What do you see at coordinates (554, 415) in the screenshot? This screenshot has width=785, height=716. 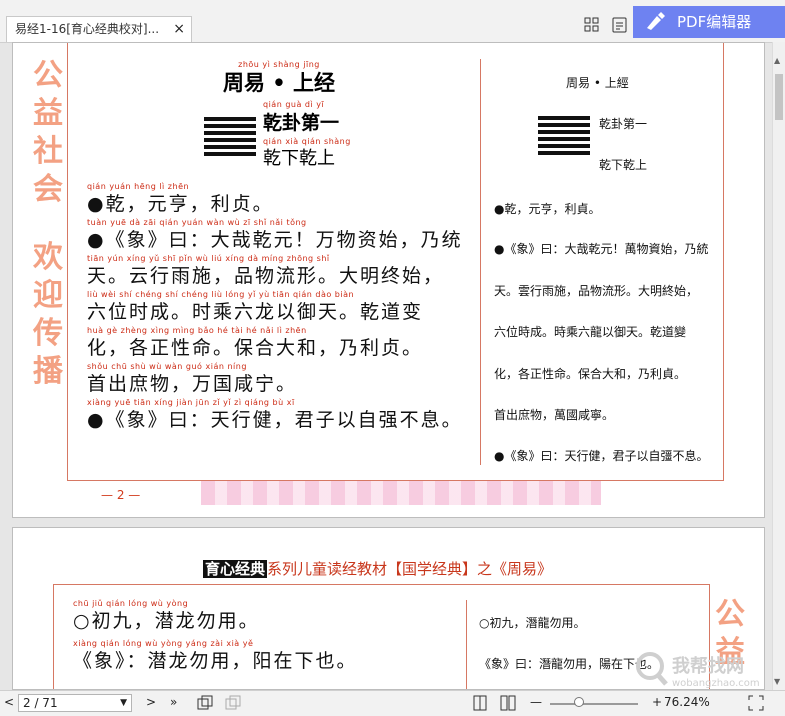 I see `right-line: 首出庶物，萬國咸寧。` at bounding box center [554, 415].